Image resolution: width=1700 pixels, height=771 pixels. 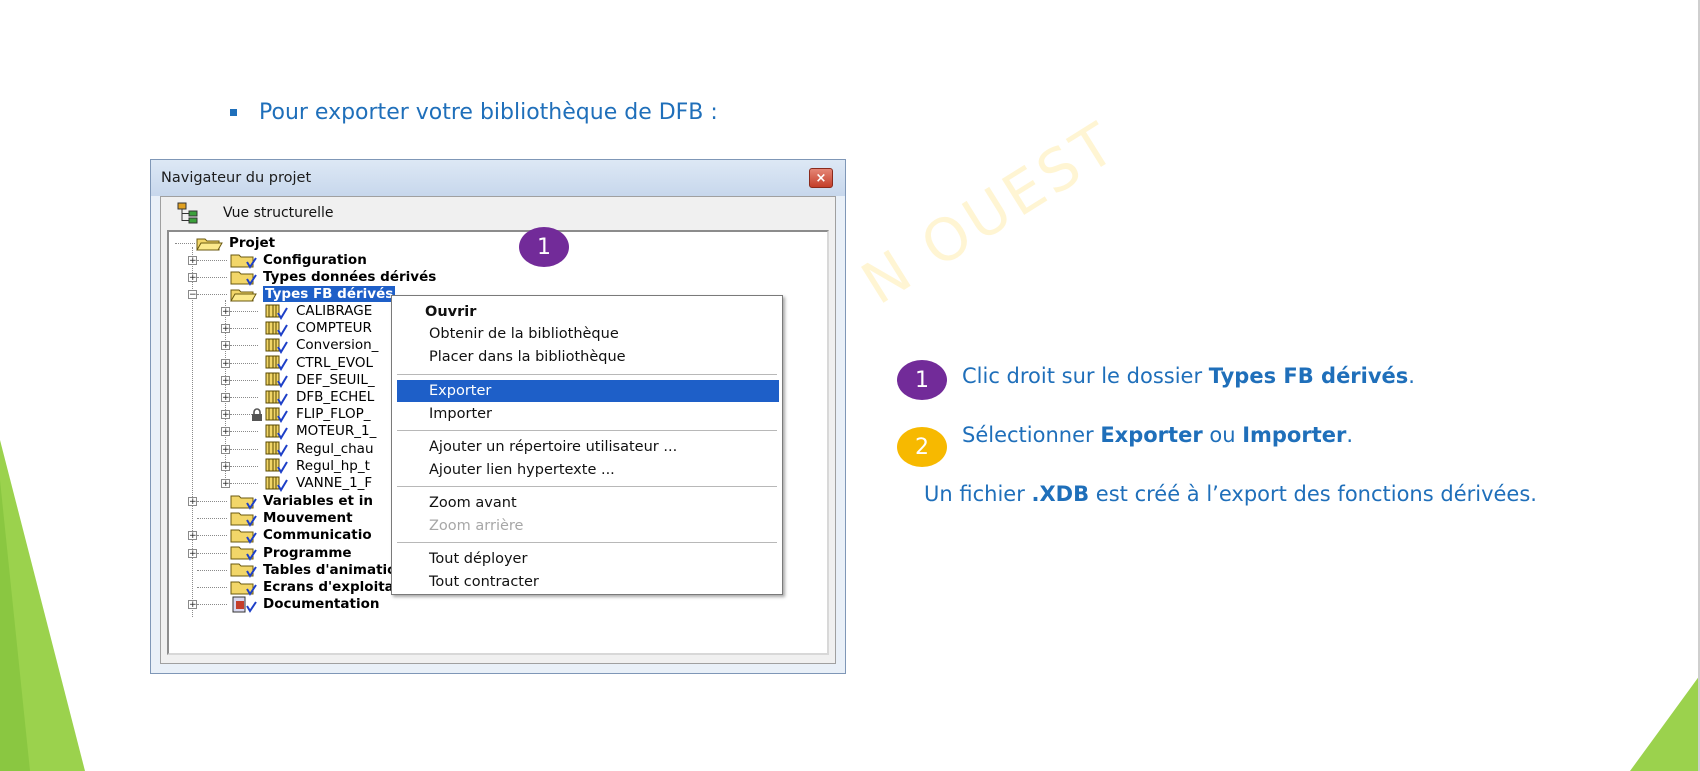 I want to click on structure-view-icon, so click(x=187, y=213).